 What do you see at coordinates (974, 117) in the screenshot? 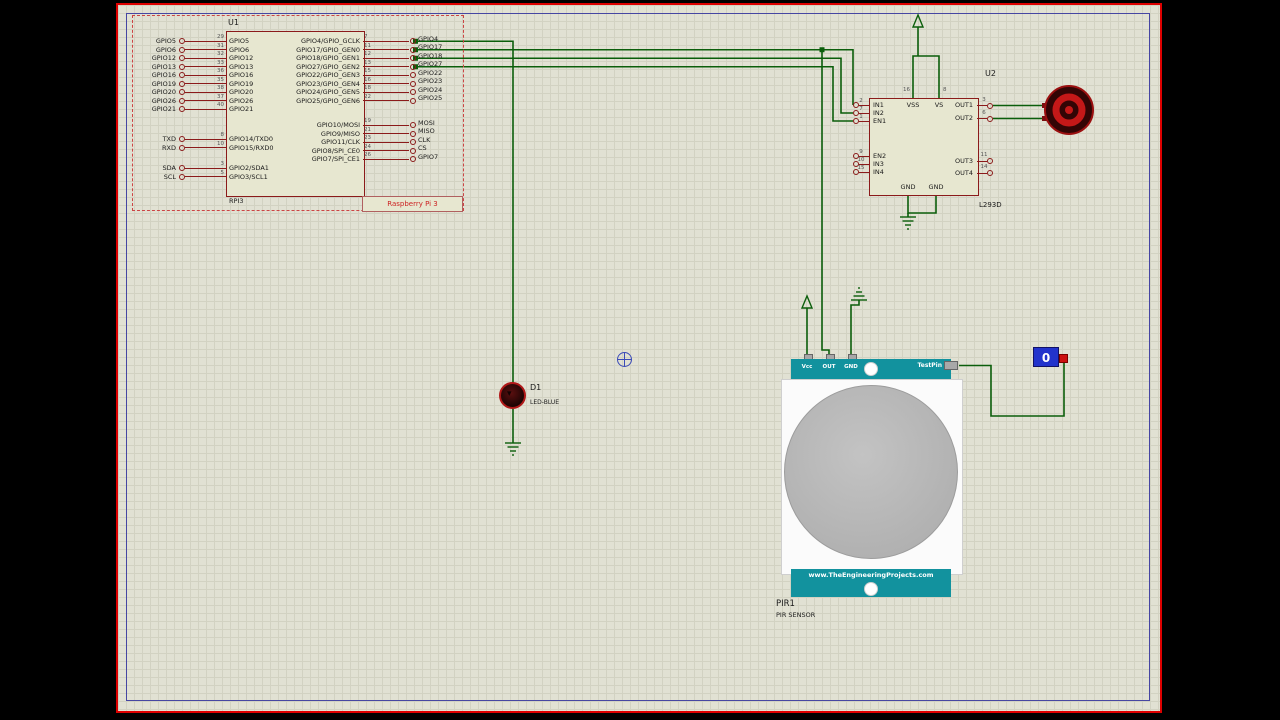
I see `pin-row: OUT2 6` at bounding box center [974, 117].